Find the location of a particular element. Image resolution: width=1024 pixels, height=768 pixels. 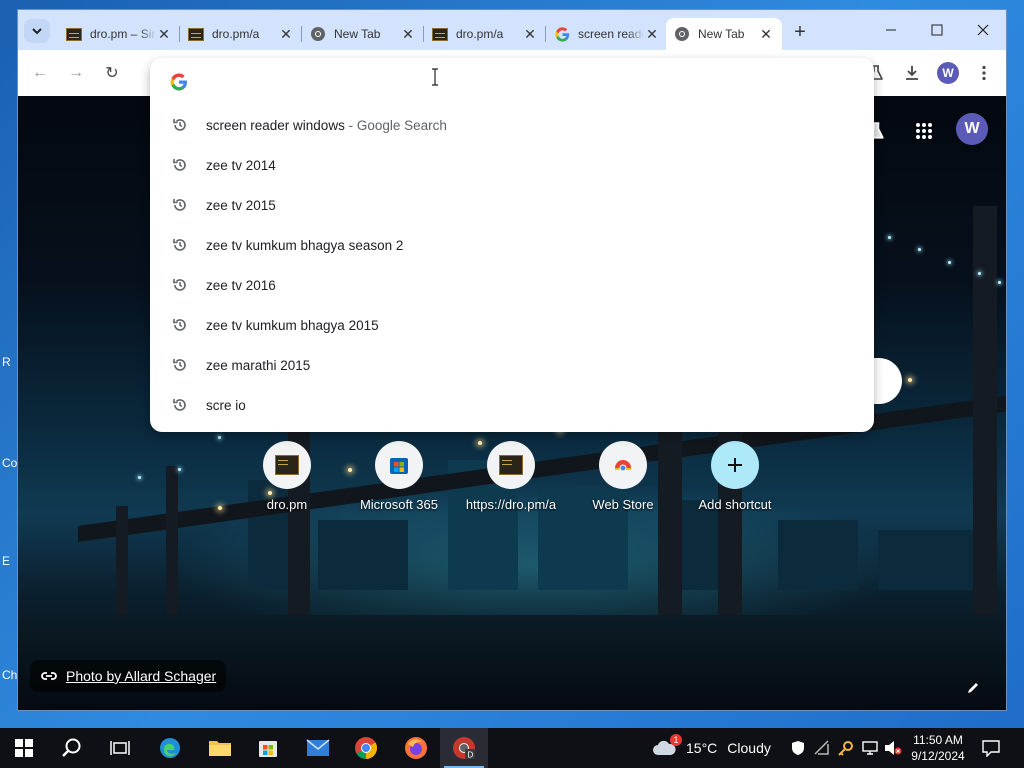

task-view-button is located at coordinates (120, 748).